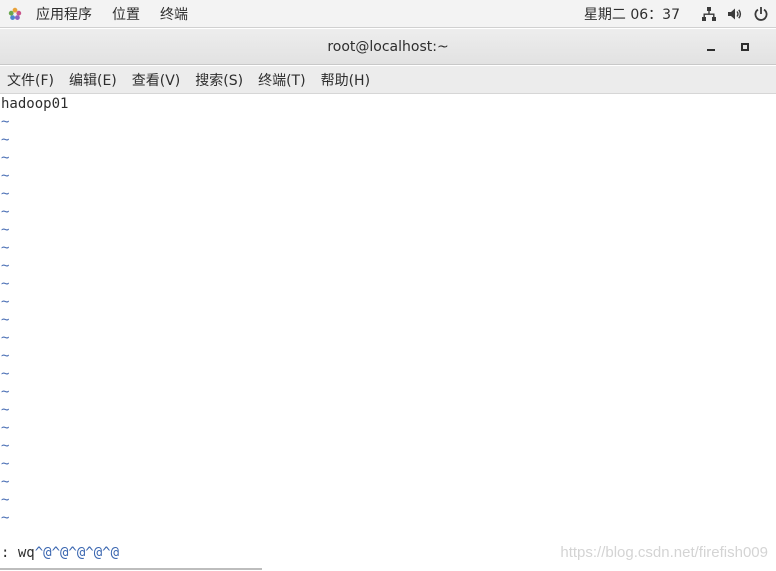 The image size is (776, 571). I want to click on network-icon, so click(709, 14).